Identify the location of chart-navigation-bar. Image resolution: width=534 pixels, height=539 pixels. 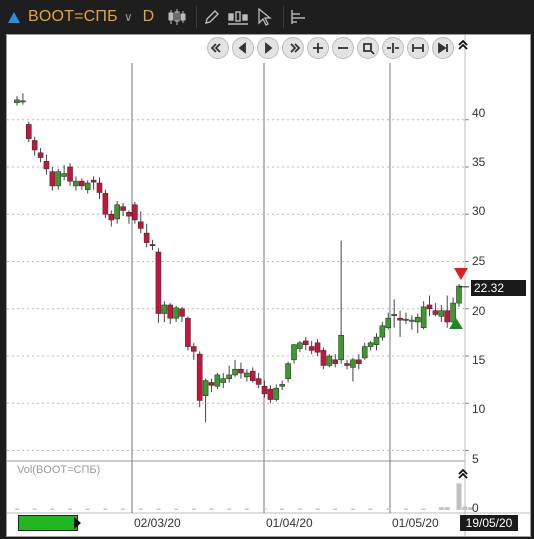
(332, 48).